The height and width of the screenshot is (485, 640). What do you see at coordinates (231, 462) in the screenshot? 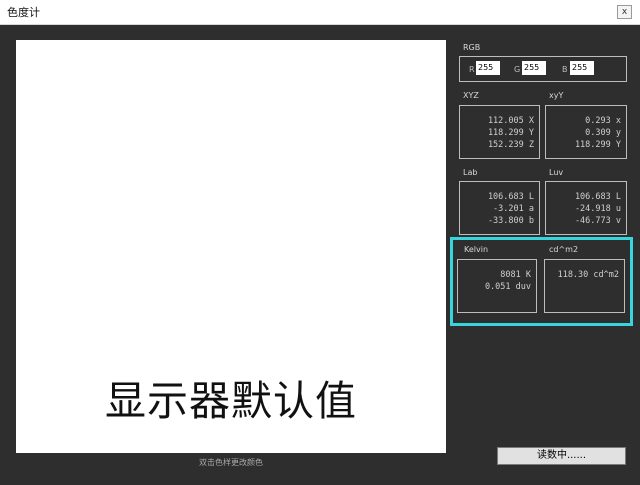
I see `swatch-hint: 双击色样更改颜色` at bounding box center [231, 462].